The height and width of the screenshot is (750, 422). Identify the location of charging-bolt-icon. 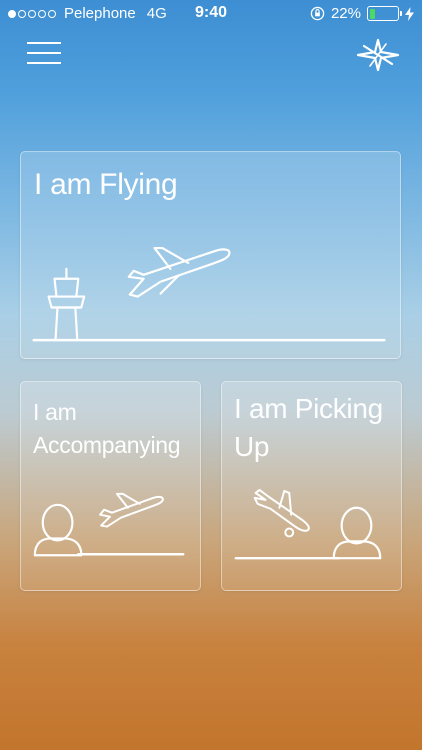
(409, 13).